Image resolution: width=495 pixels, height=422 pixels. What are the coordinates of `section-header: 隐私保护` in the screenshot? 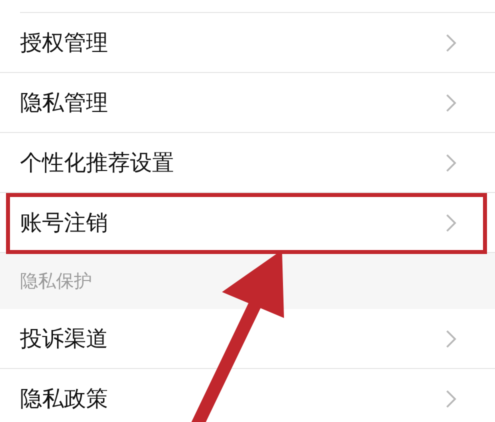 It's located at (56, 281).